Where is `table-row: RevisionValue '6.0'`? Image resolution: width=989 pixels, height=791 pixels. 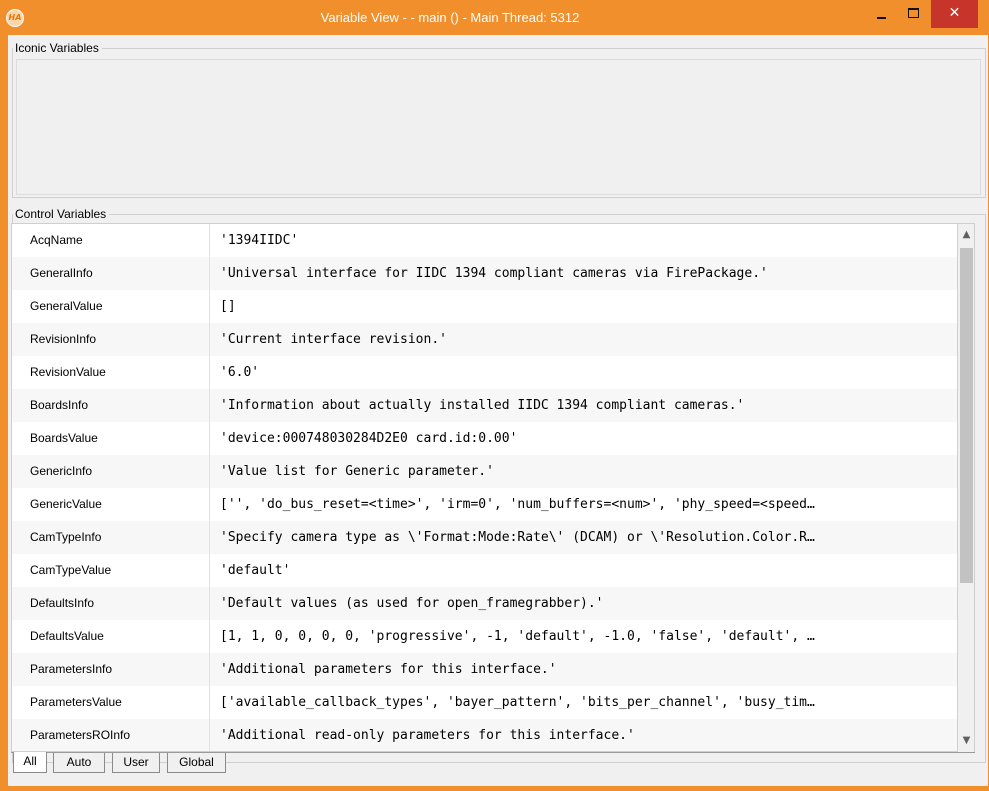 table-row: RevisionValue '6.0' is located at coordinates (484, 372).